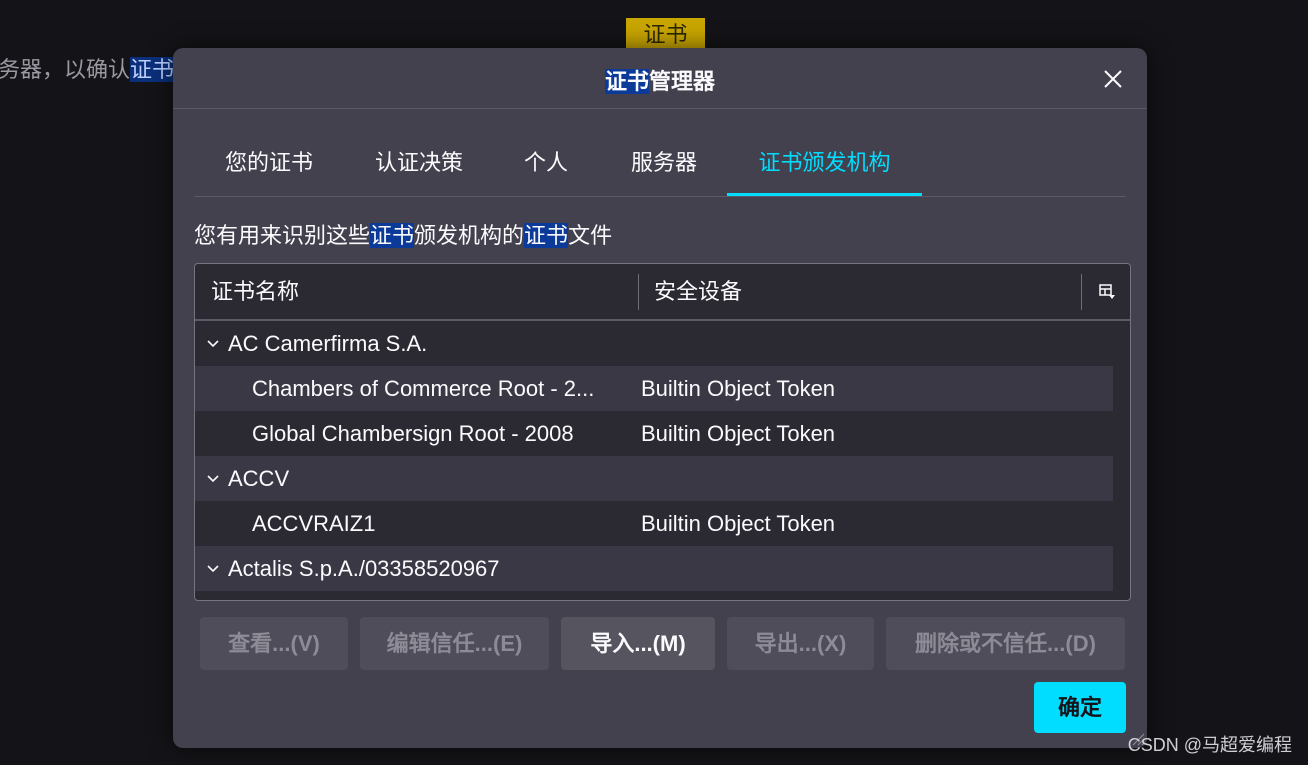 Image resolution: width=1308 pixels, height=765 pixels. Describe the element at coordinates (654, 343) in the screenshot. I see `tree-group-row: AC Camerfirma S.A.` at that location.